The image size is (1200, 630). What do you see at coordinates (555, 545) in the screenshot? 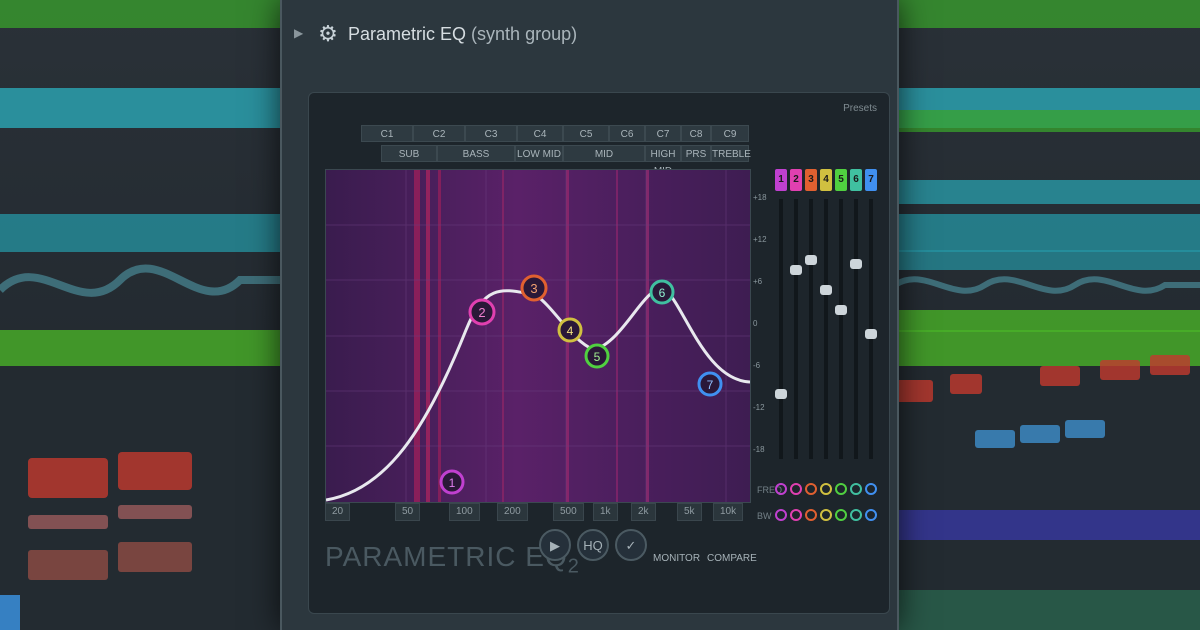
I see `play-button: ▶` at bounding box center [555, 545].